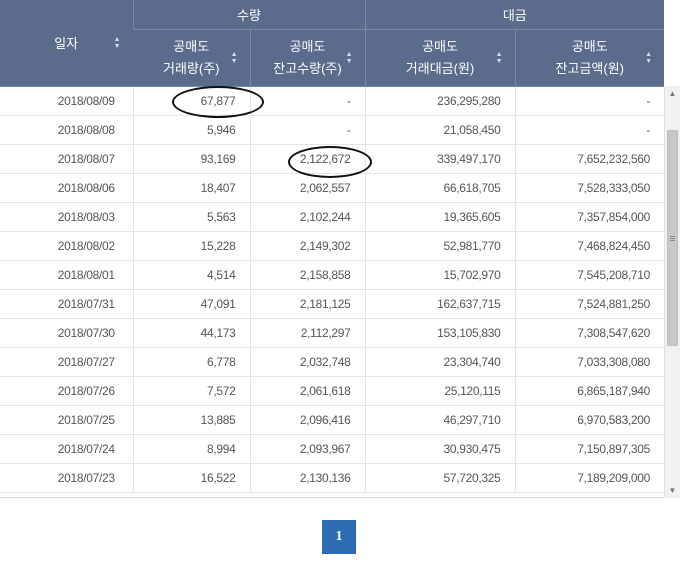  What do you see at coordinates (307, 362) in the screenshot?
I see `short-balance-qty-cell: 2,032,748` at bounding box center [307, 362].